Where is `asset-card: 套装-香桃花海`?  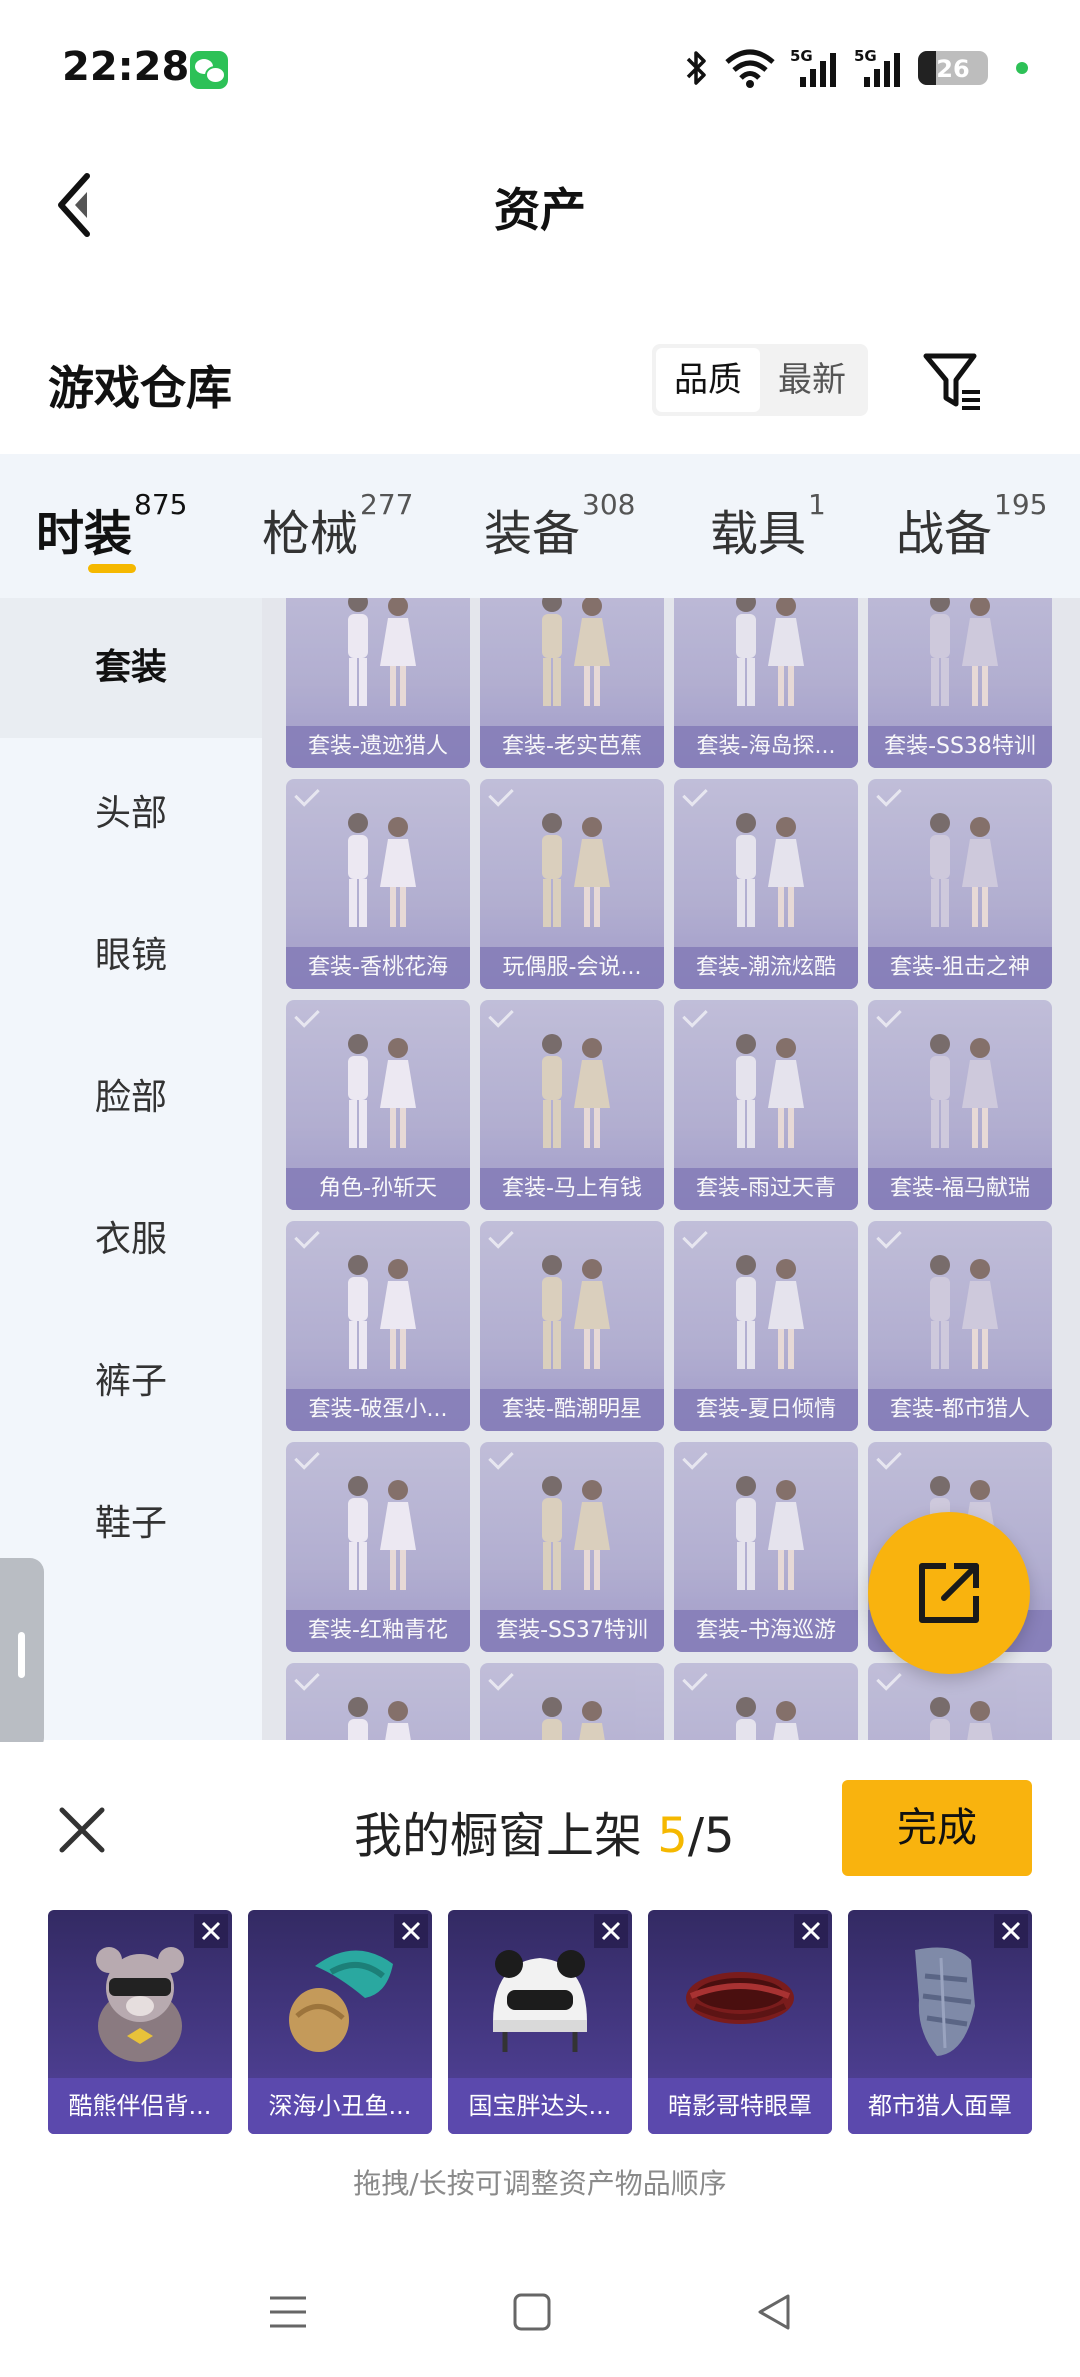 asset-card: 套装-香桃花海 is located at coordinates (378, 884).